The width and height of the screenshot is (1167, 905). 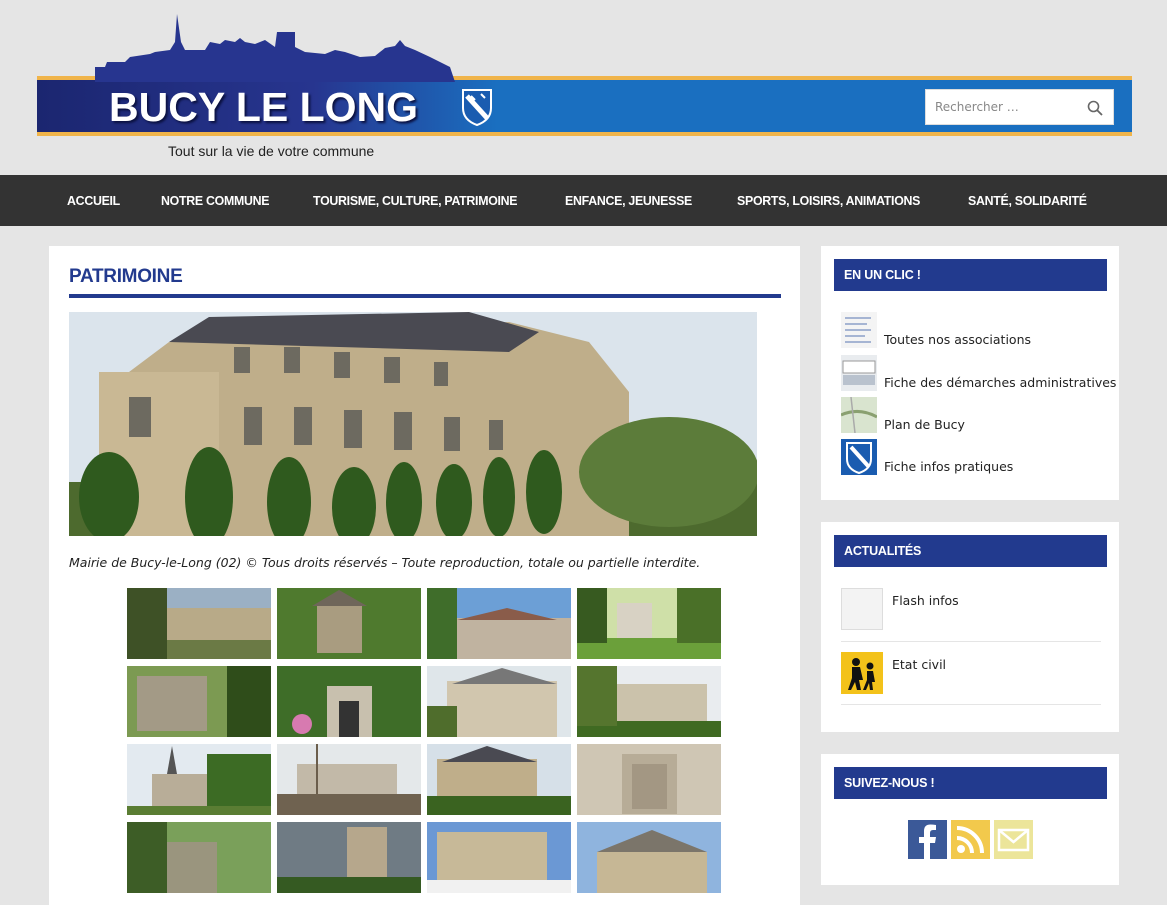 What do you see at coordinates (425, 296) in the screenshot?
I see `title-underline` at bounding box center [425, 296].